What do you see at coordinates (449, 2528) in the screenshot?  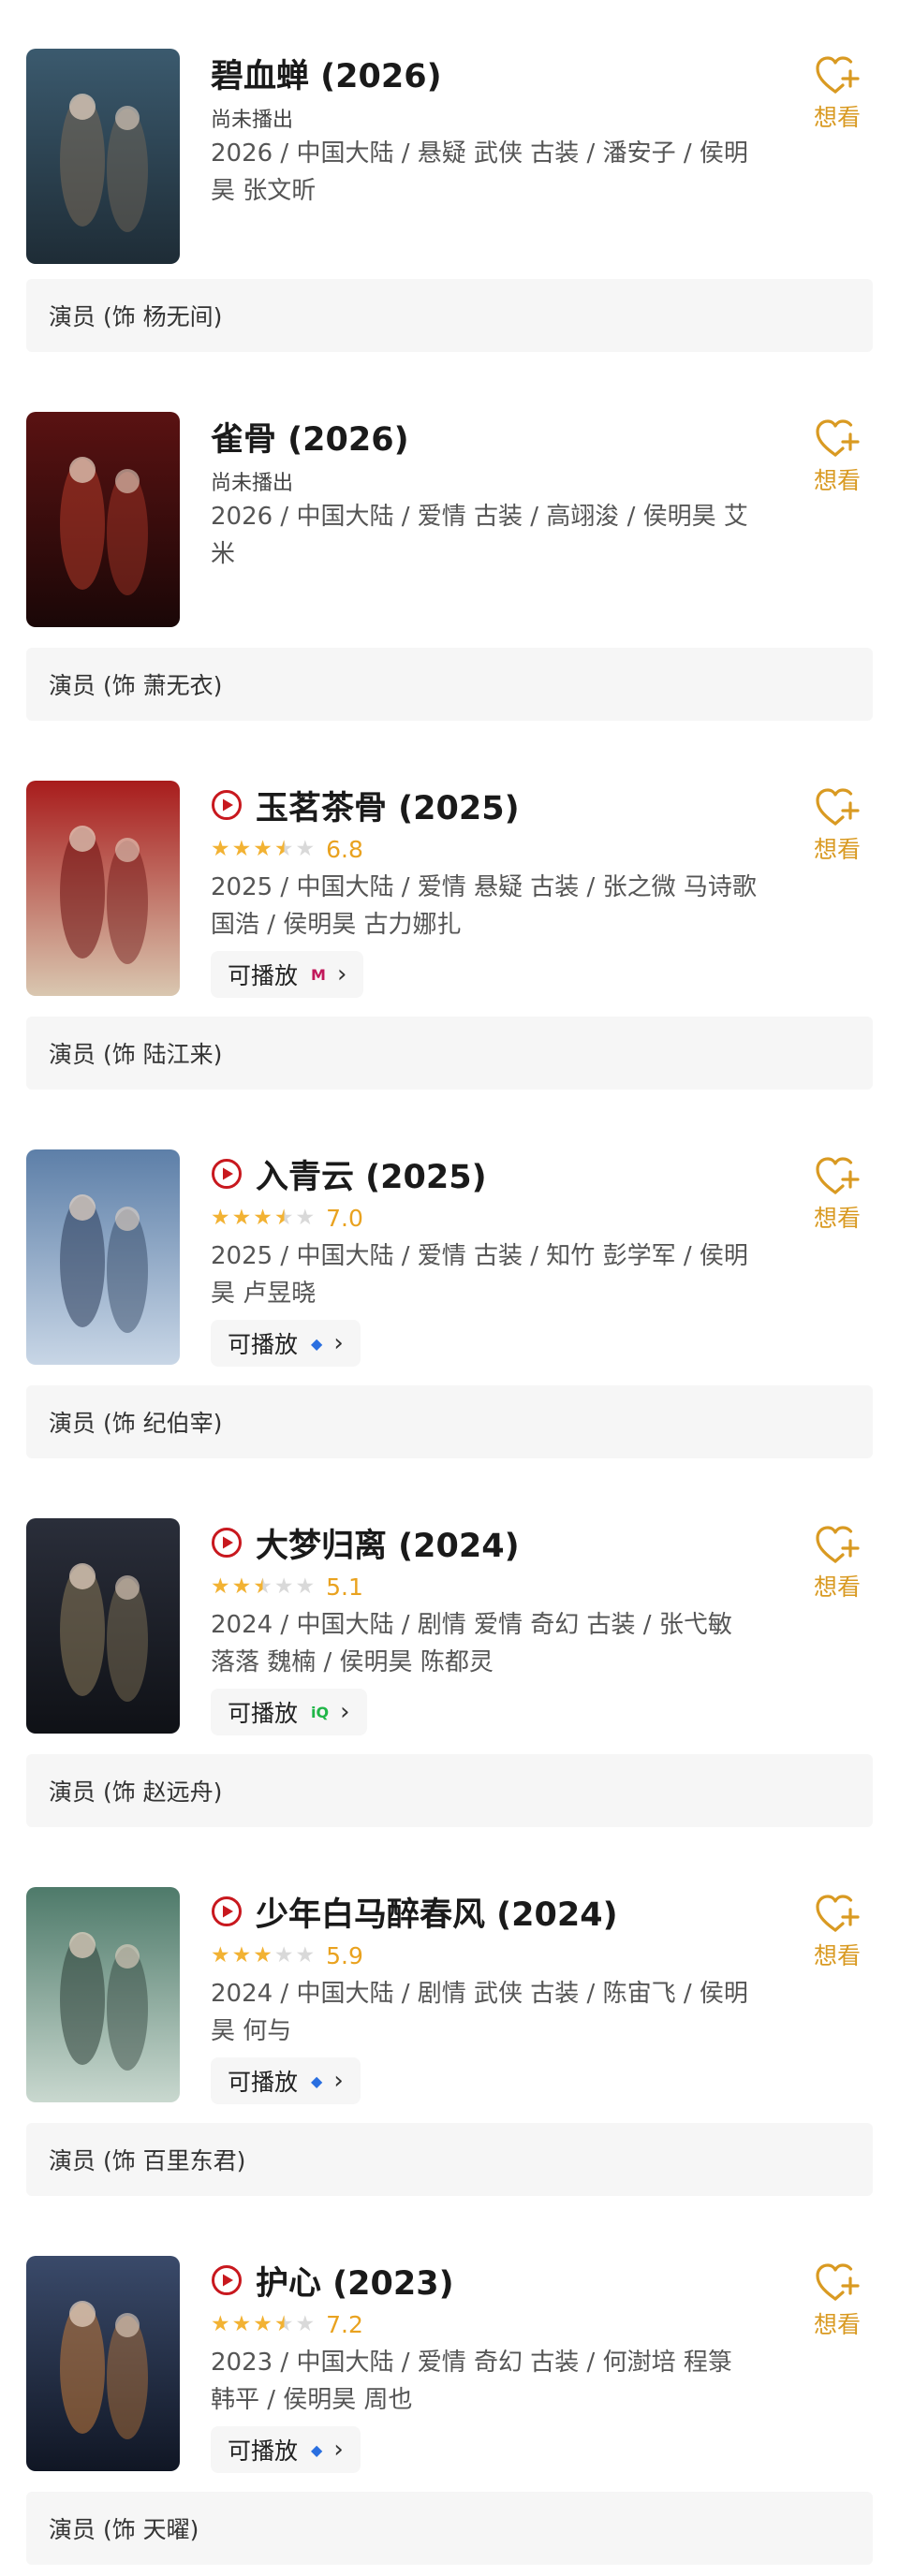 I see `role-bar: 演员 (饰 天曜)` at bounding box center [449, 2528].